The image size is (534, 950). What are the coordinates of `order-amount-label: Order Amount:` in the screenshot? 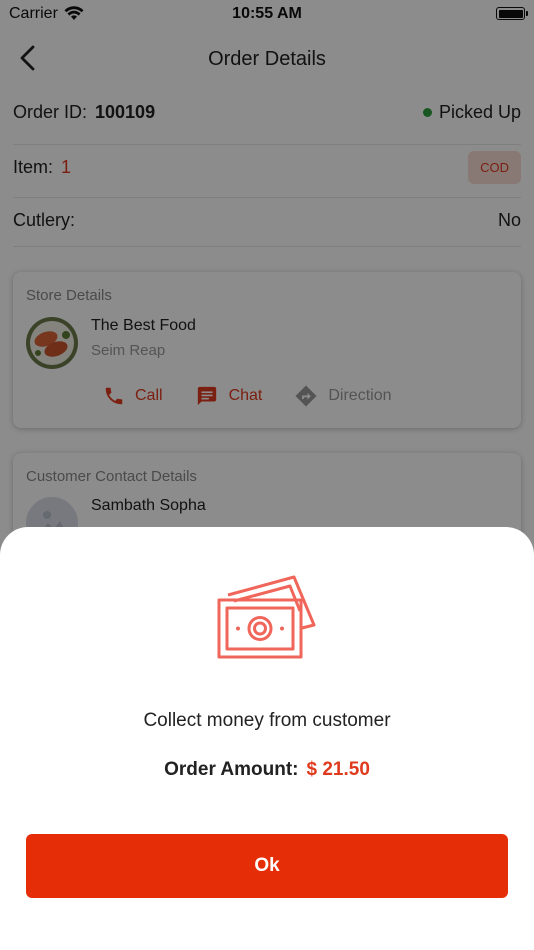 It's located at (231, 769).